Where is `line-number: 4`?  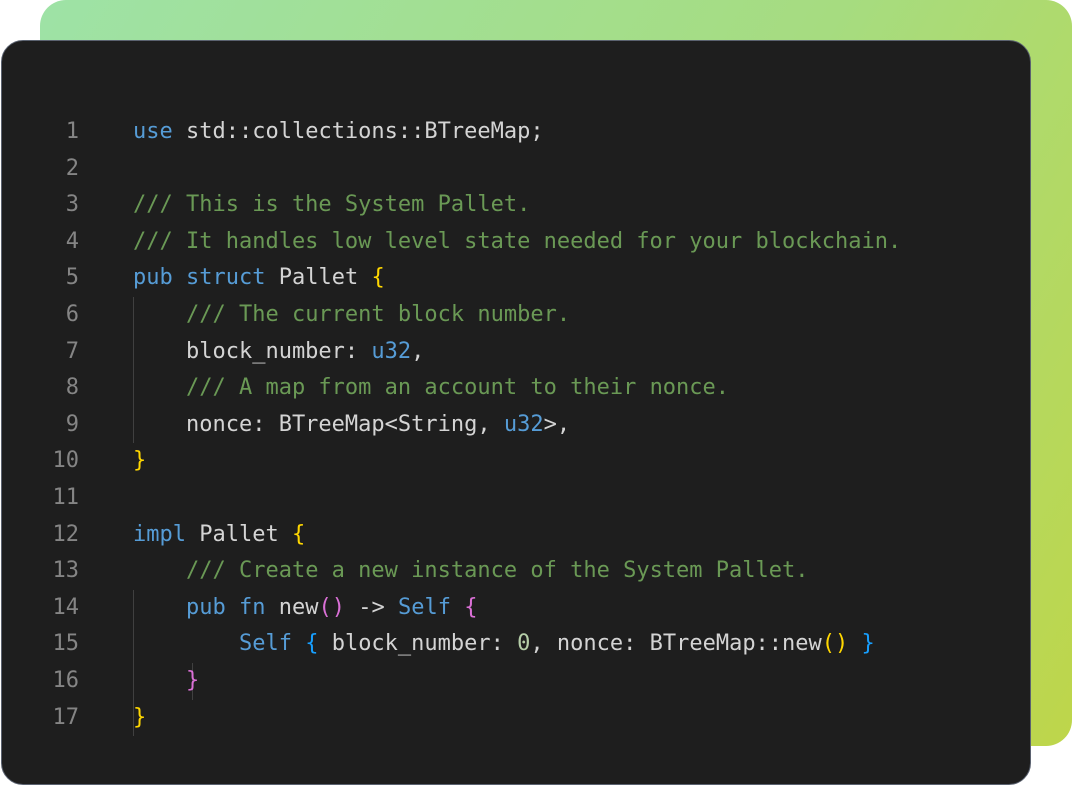
line-number: 4 is located at coordinates (72, 241).